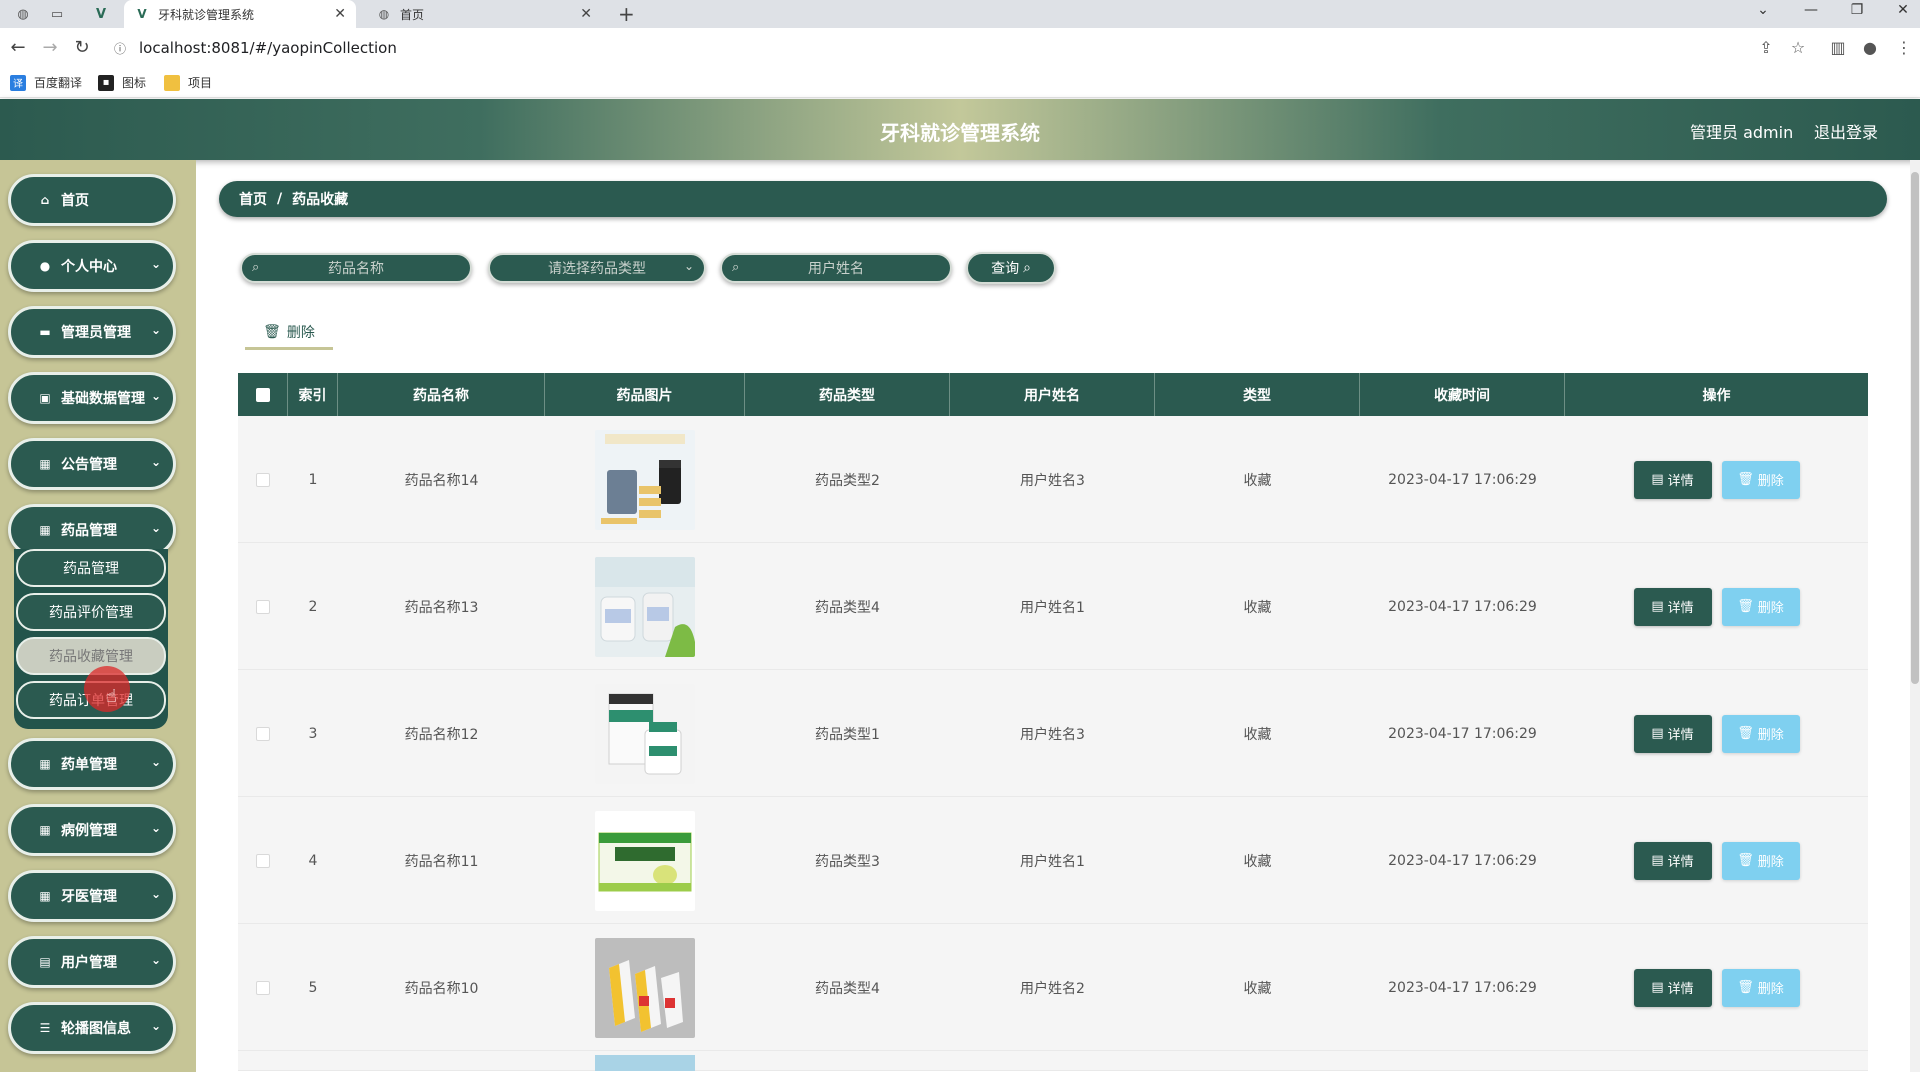 This screenshot has height=1072, width=1920. What do you see at coordinates (92, 266) in the screenshot?
I see `sidebar-item-personal: ● 个人中心 ⌄` at bounding box center [92, 266].